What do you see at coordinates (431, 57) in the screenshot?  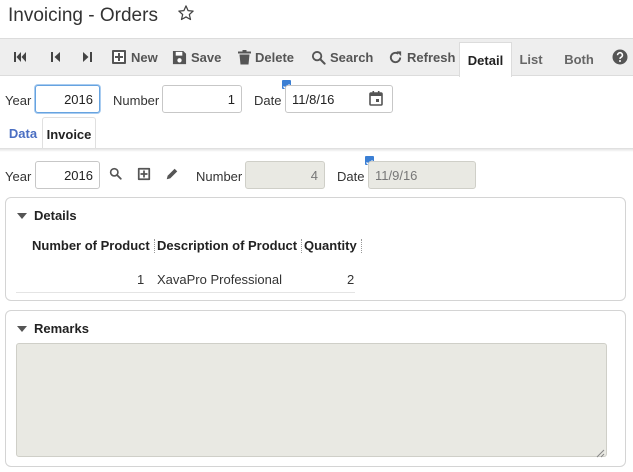 I see `refresh-button-label: Refresh` at bounding box center [431, 57].